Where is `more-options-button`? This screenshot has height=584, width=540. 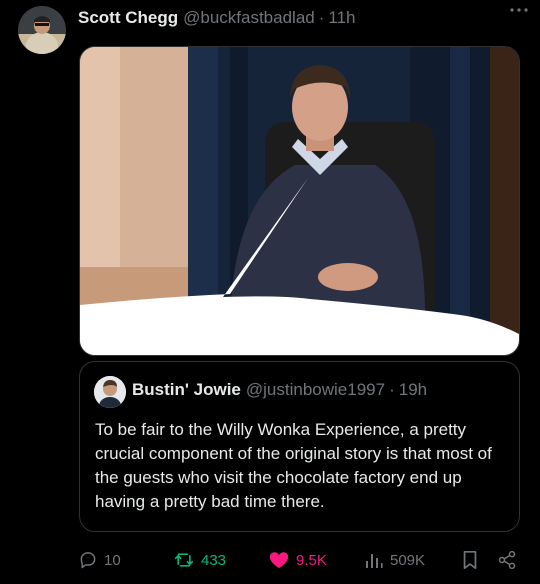
more-options-button is located at coordinates (519, 10).